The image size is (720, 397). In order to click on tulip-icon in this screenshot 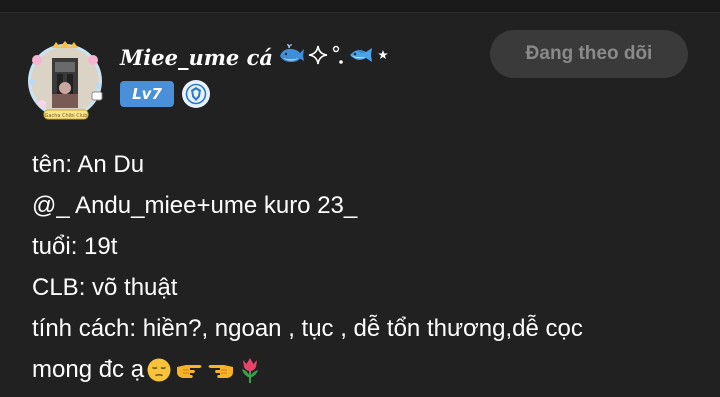, I will do `click(250, 370)`.